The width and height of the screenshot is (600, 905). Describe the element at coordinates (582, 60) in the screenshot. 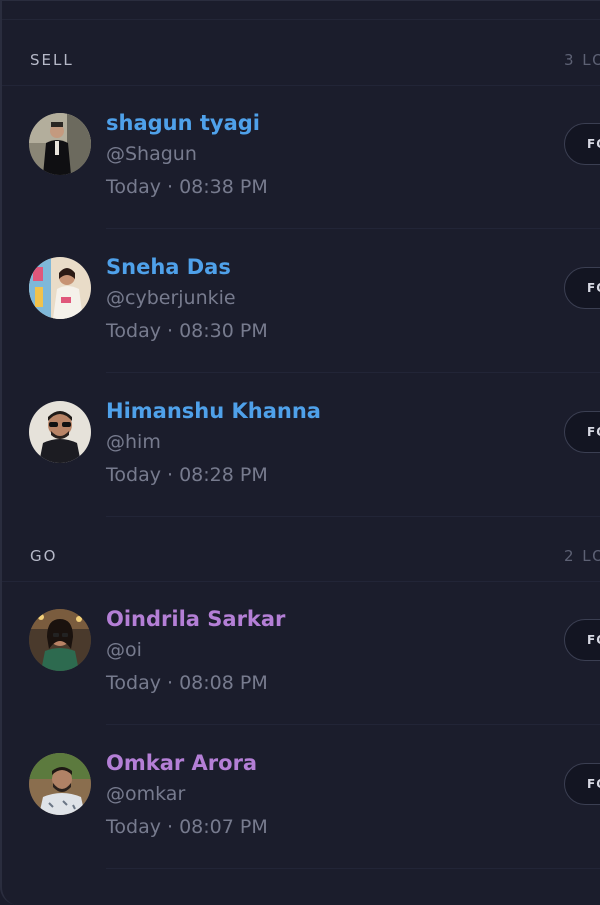

I see `section-count: 3 LO` at that location.